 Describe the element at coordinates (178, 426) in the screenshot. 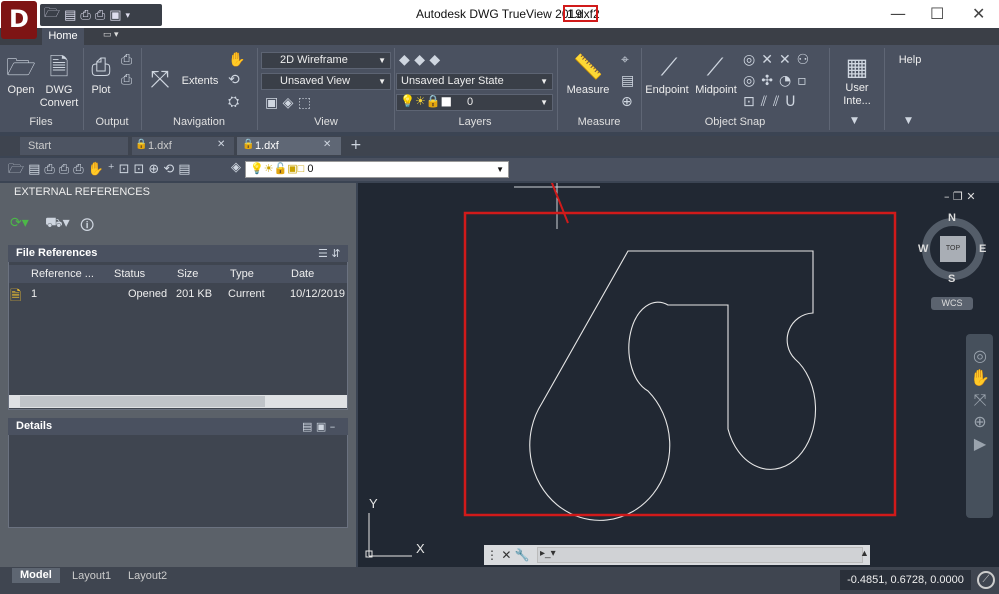

I see `details-header: Details` at that location.